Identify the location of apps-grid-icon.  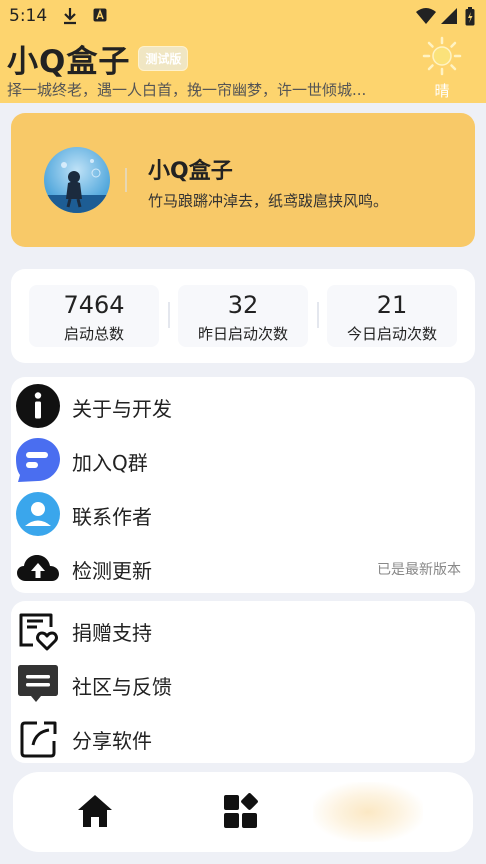
(242, 811).